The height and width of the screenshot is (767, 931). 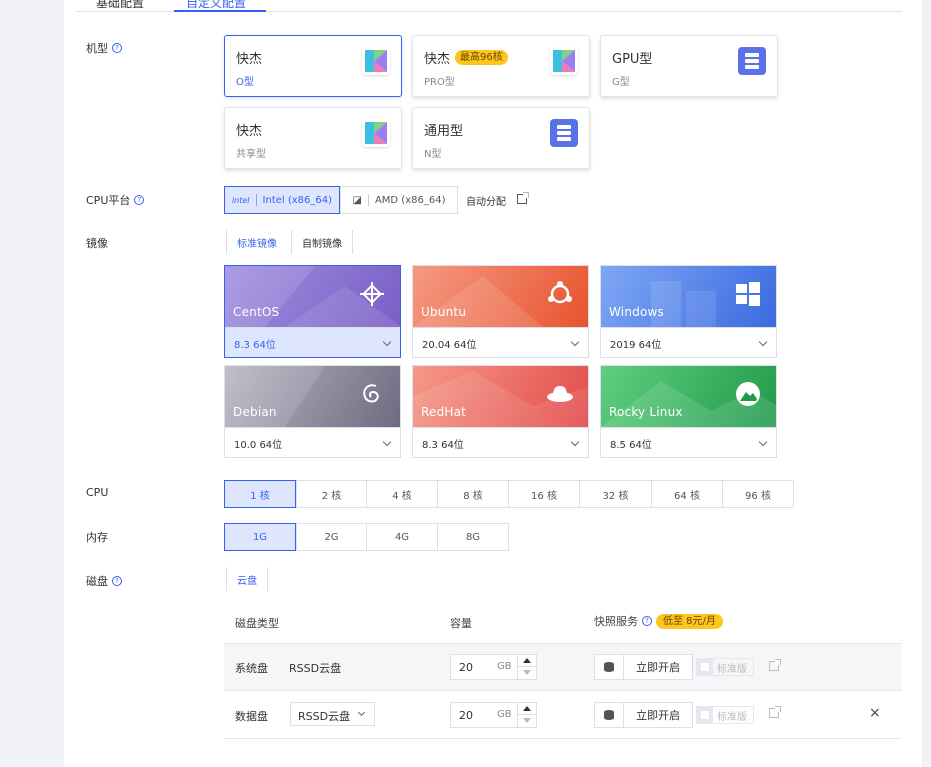 What do you see at coordinates (501, 138) in the screenshot?
I see `model-card-general: 通用型 N型` at bounding box center [501, 138].